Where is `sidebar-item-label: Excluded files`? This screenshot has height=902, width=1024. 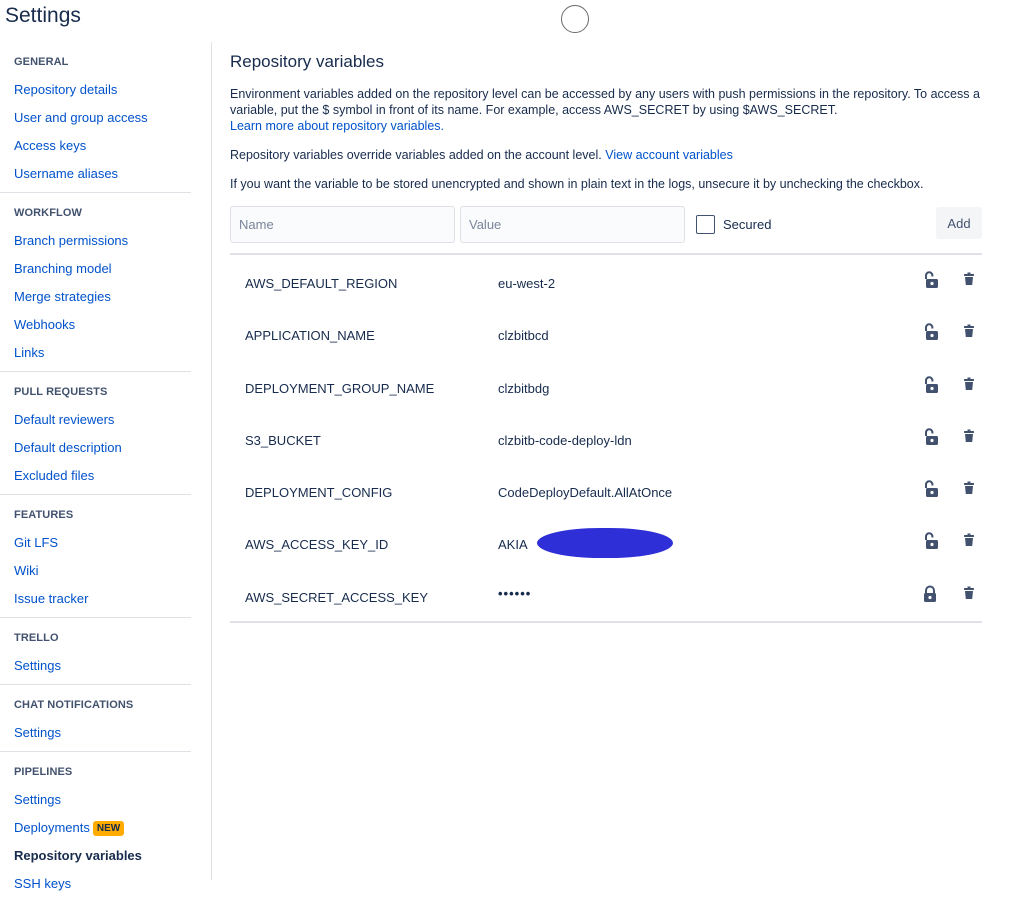
sidebar-item-label: Excluded files is located at coordinates (54, 475).